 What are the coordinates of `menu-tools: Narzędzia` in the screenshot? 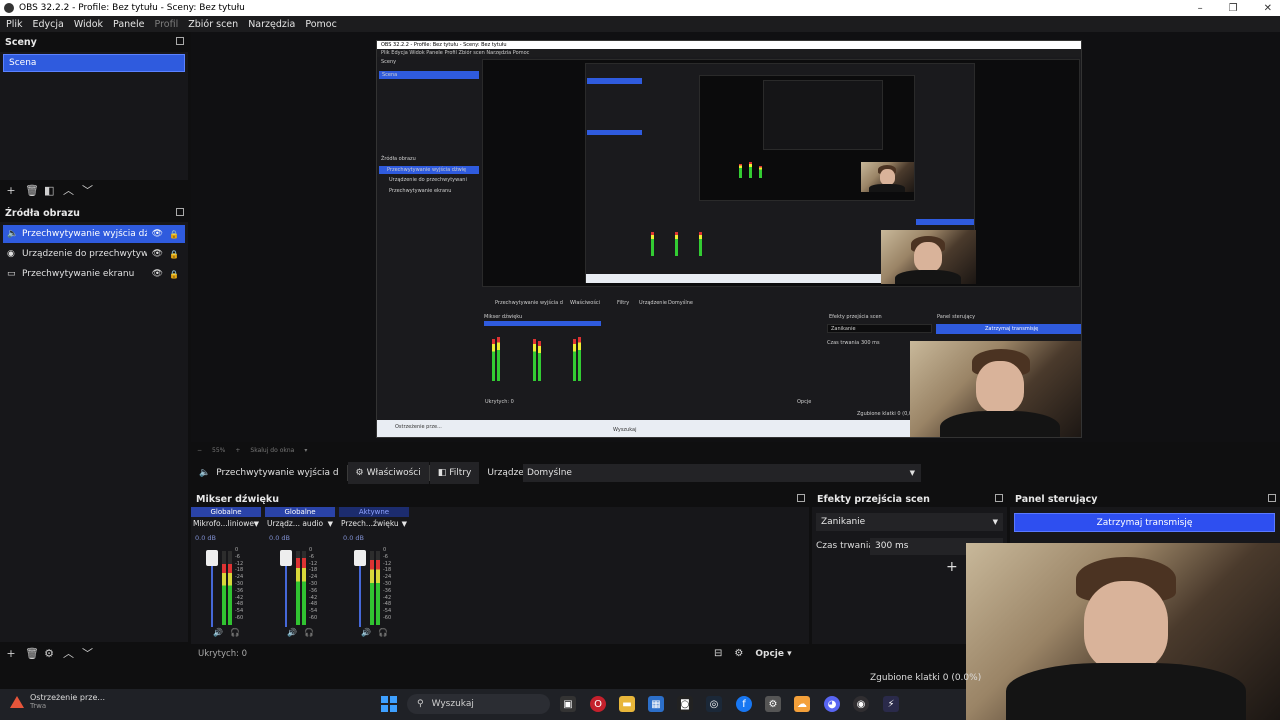 It's located at (271, 24).